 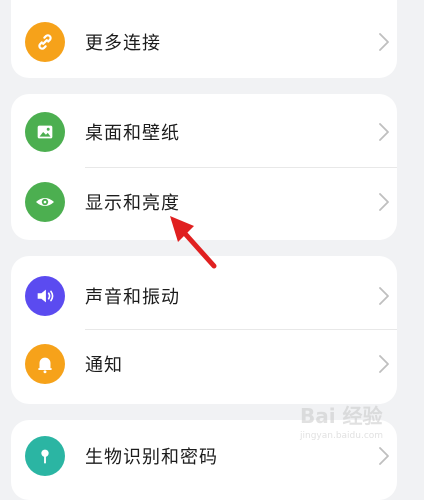 I want to click on settings-item-notifications: 通知, so click(x=204, y=364).